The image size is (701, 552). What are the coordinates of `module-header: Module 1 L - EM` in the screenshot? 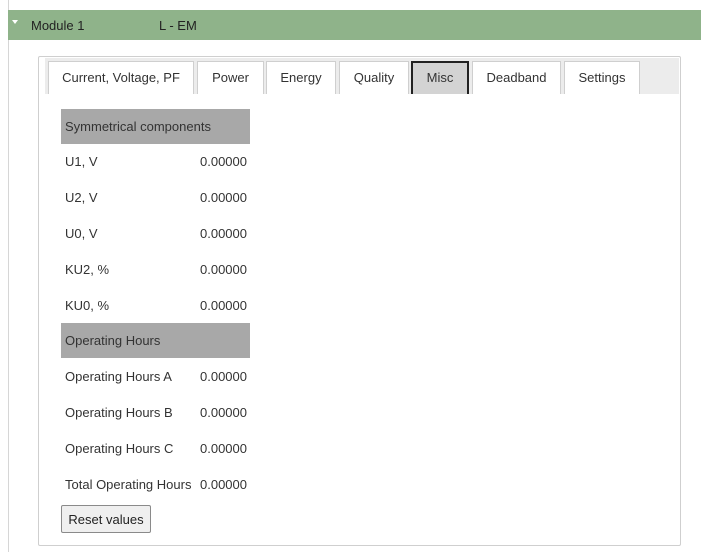 It's located at (354, 25).